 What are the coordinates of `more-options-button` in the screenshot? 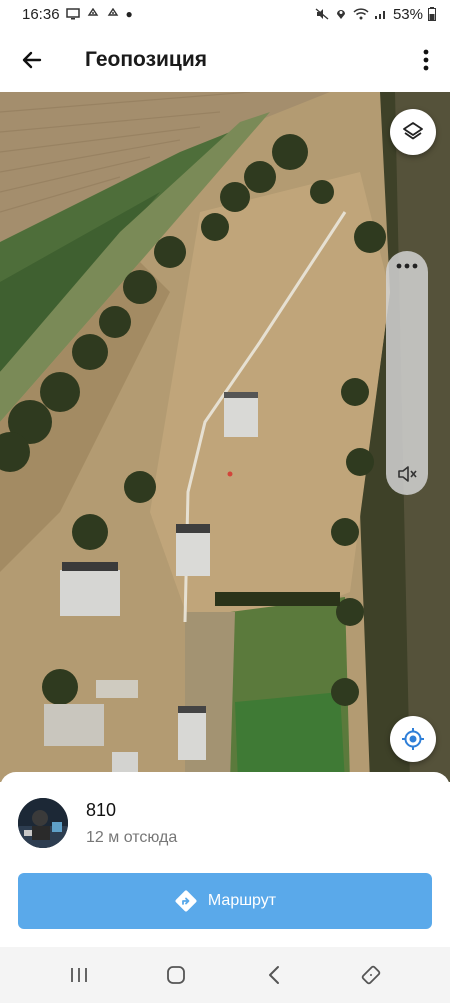 It's located at (426, 60).